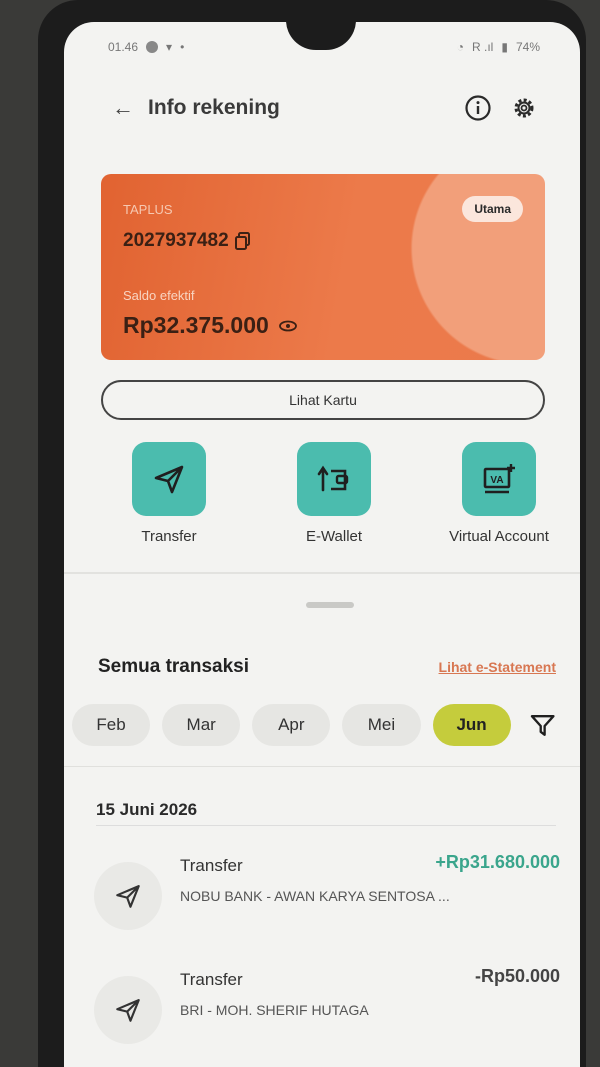 The image size is (600, 1067). Describe the element at coordinates (291, 725) in the screenshot. I see `month-chip-apr: Apr` at that location.